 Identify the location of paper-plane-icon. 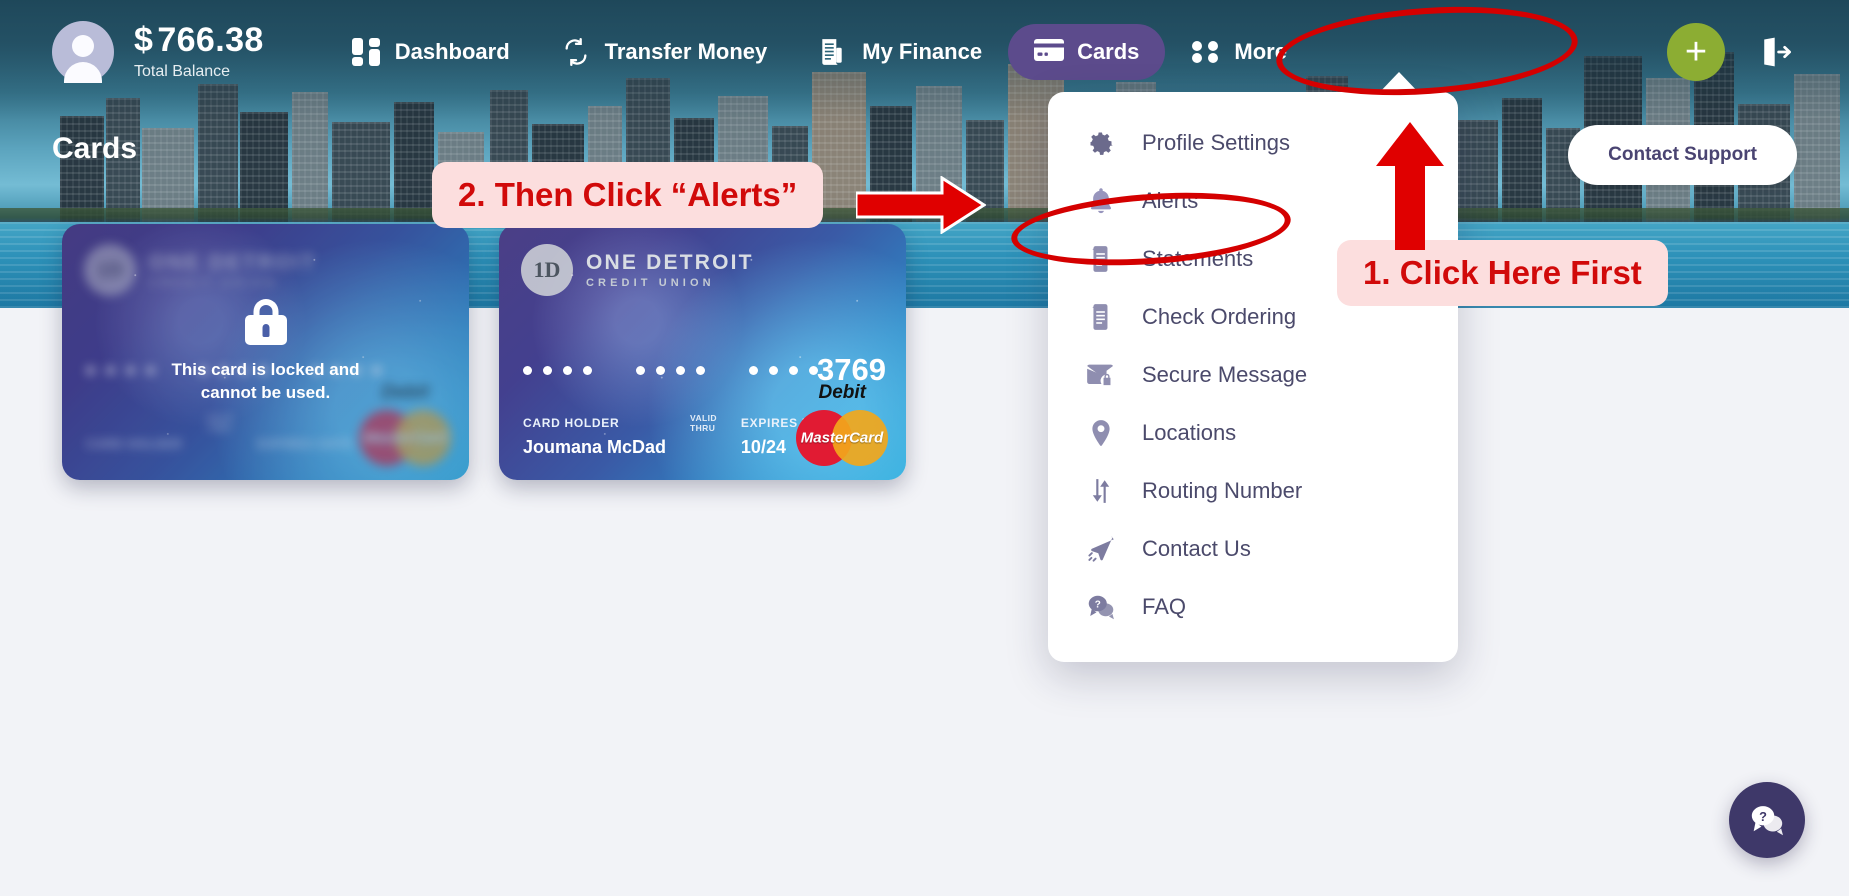
(1101, 549).